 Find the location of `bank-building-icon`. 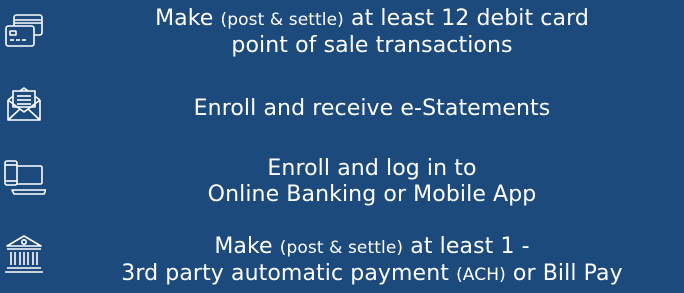

bank-building-icon is located at coordinates (24, 254).